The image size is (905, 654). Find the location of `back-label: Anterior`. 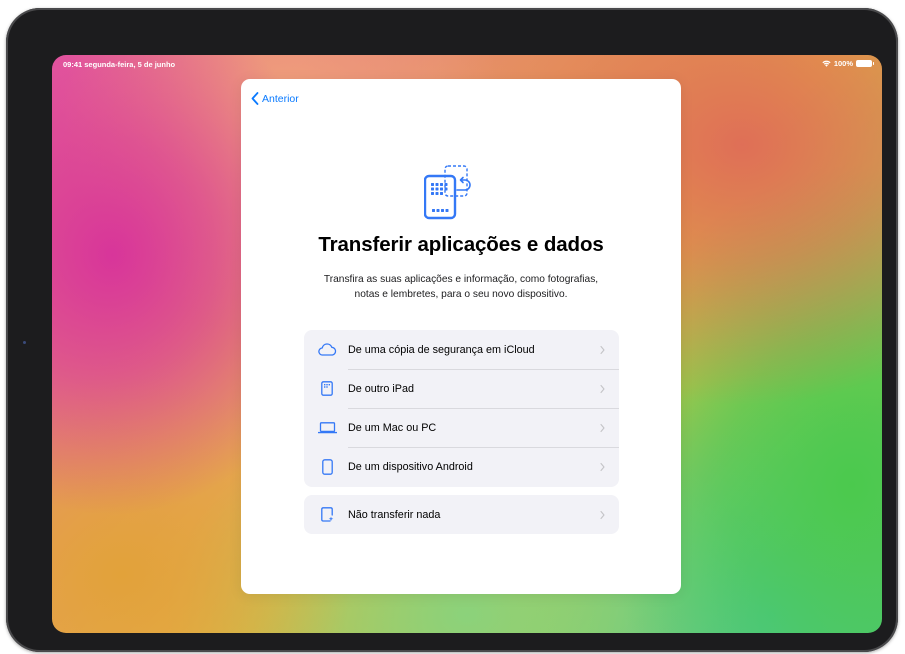

back-label: Anterior is located at coordinates (280, 98).